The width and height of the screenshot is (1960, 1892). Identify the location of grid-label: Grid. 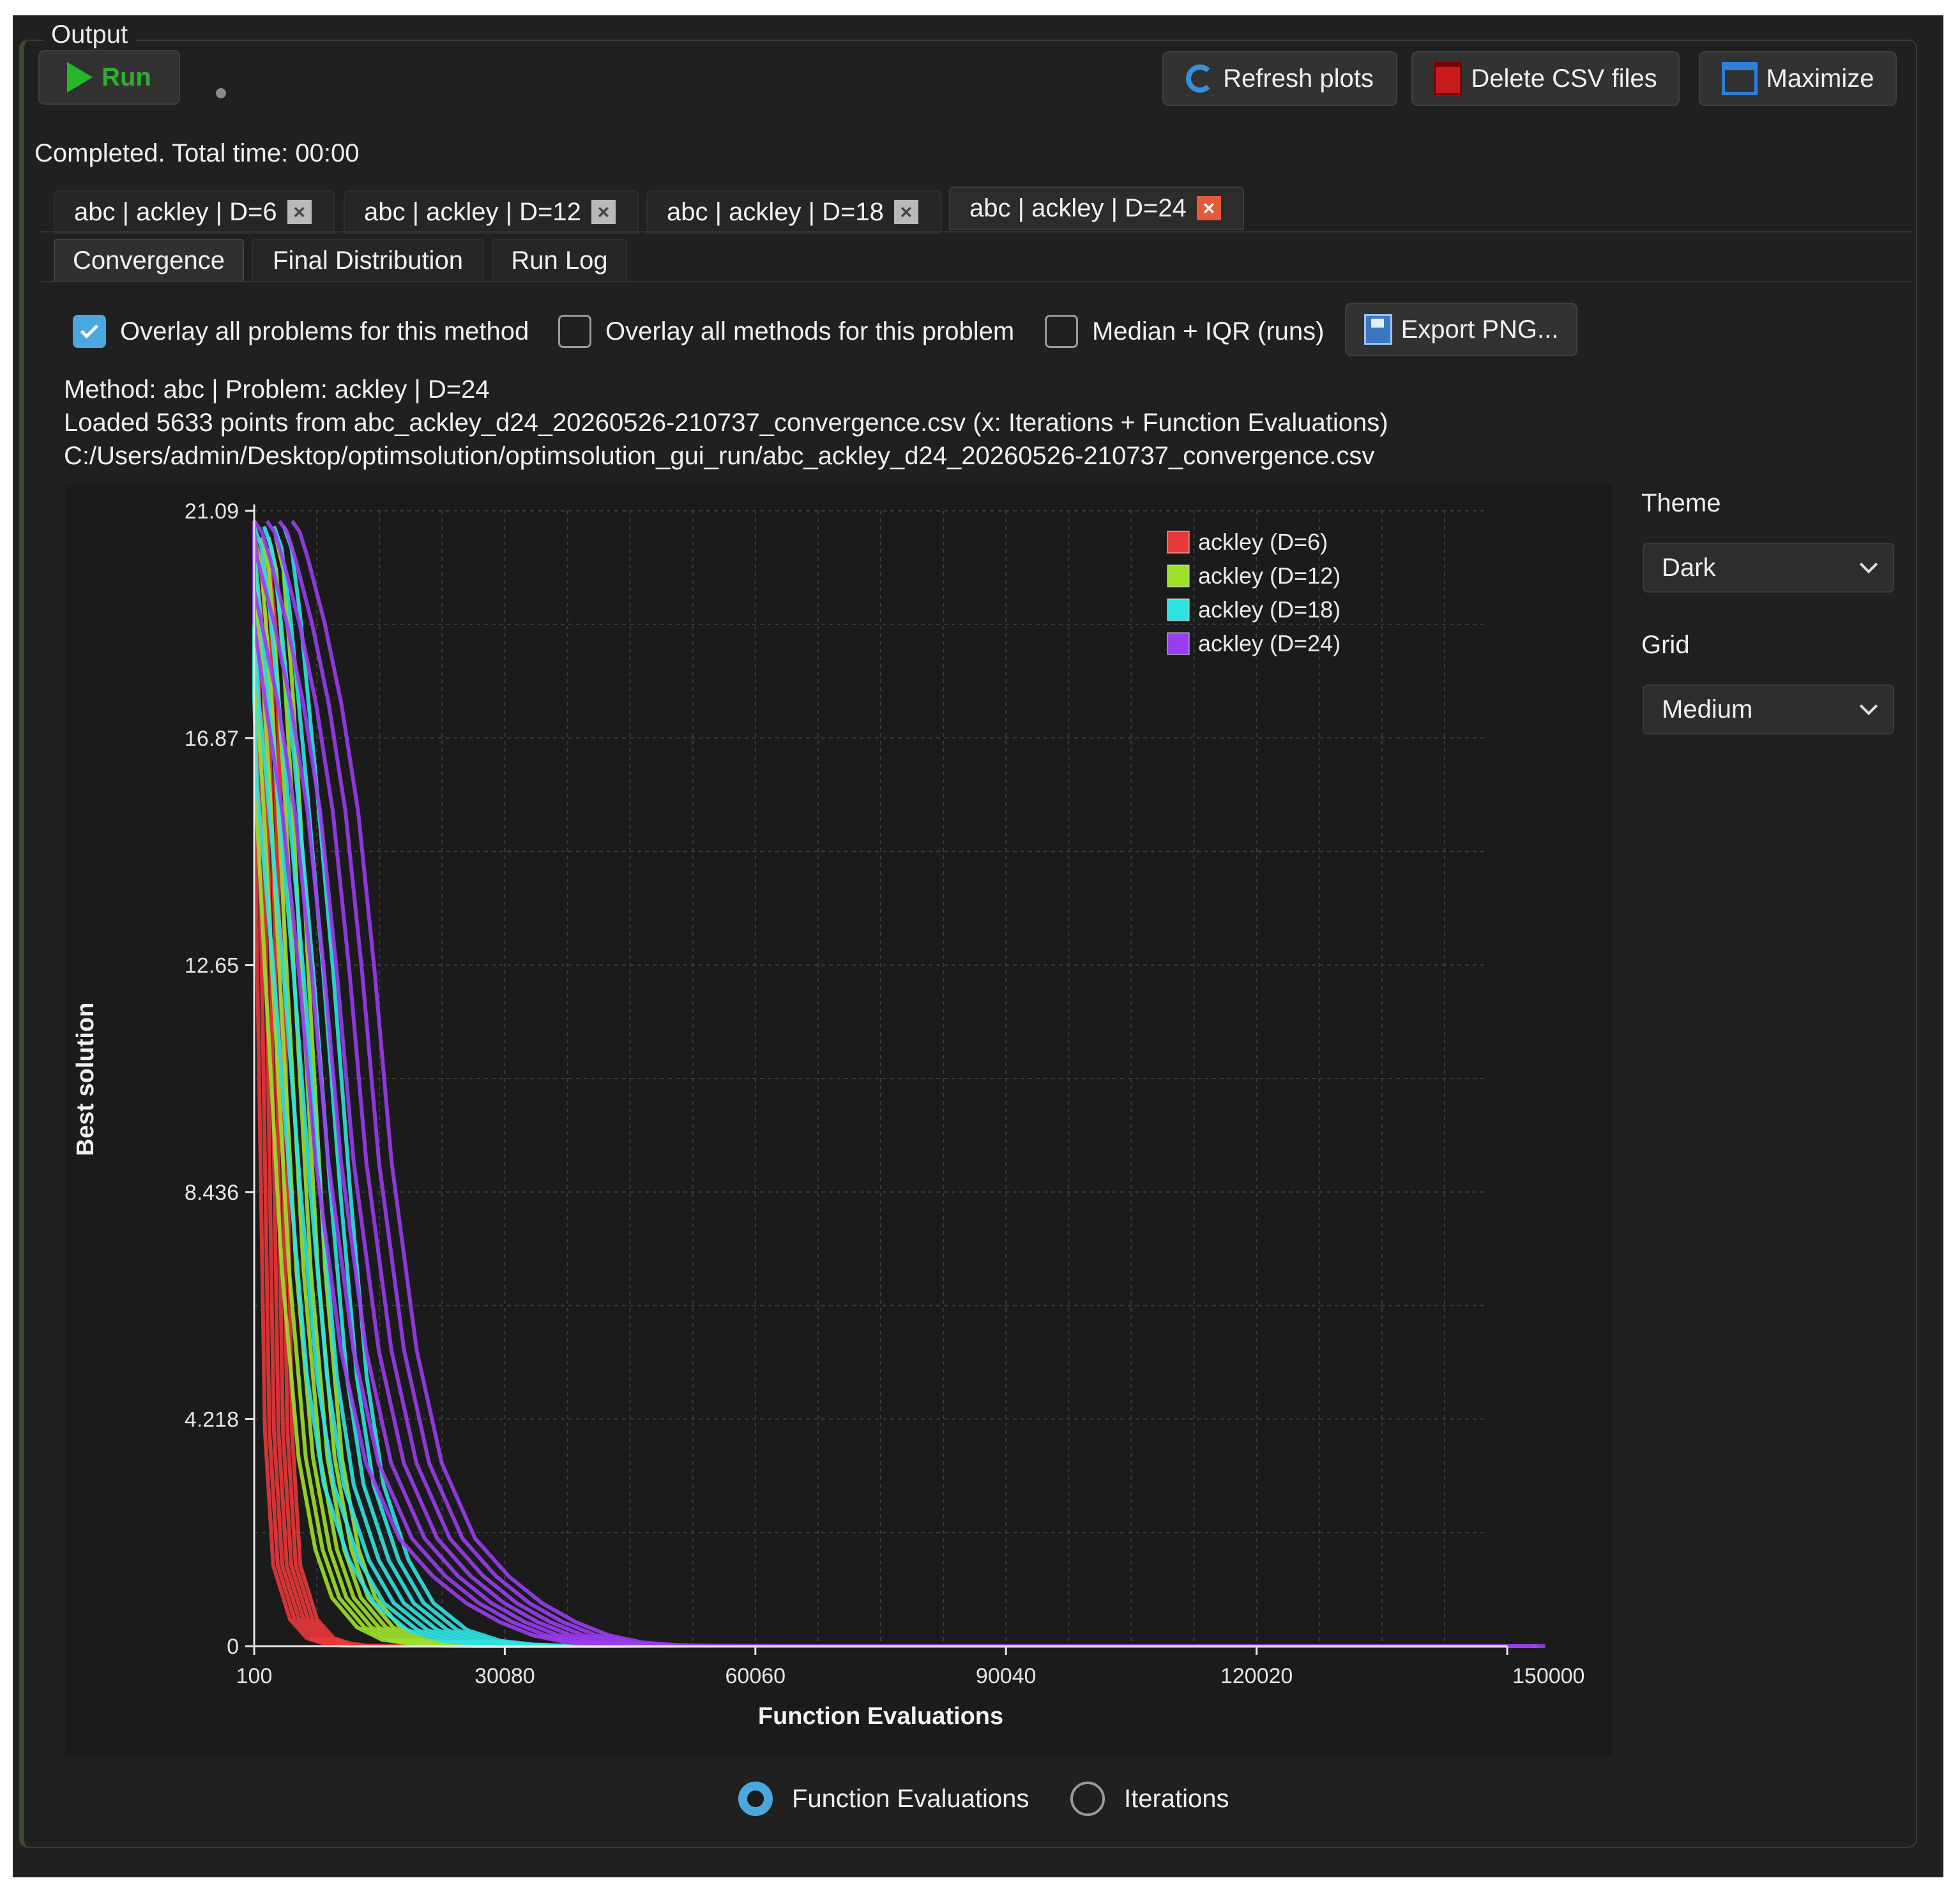
(1665, 645).